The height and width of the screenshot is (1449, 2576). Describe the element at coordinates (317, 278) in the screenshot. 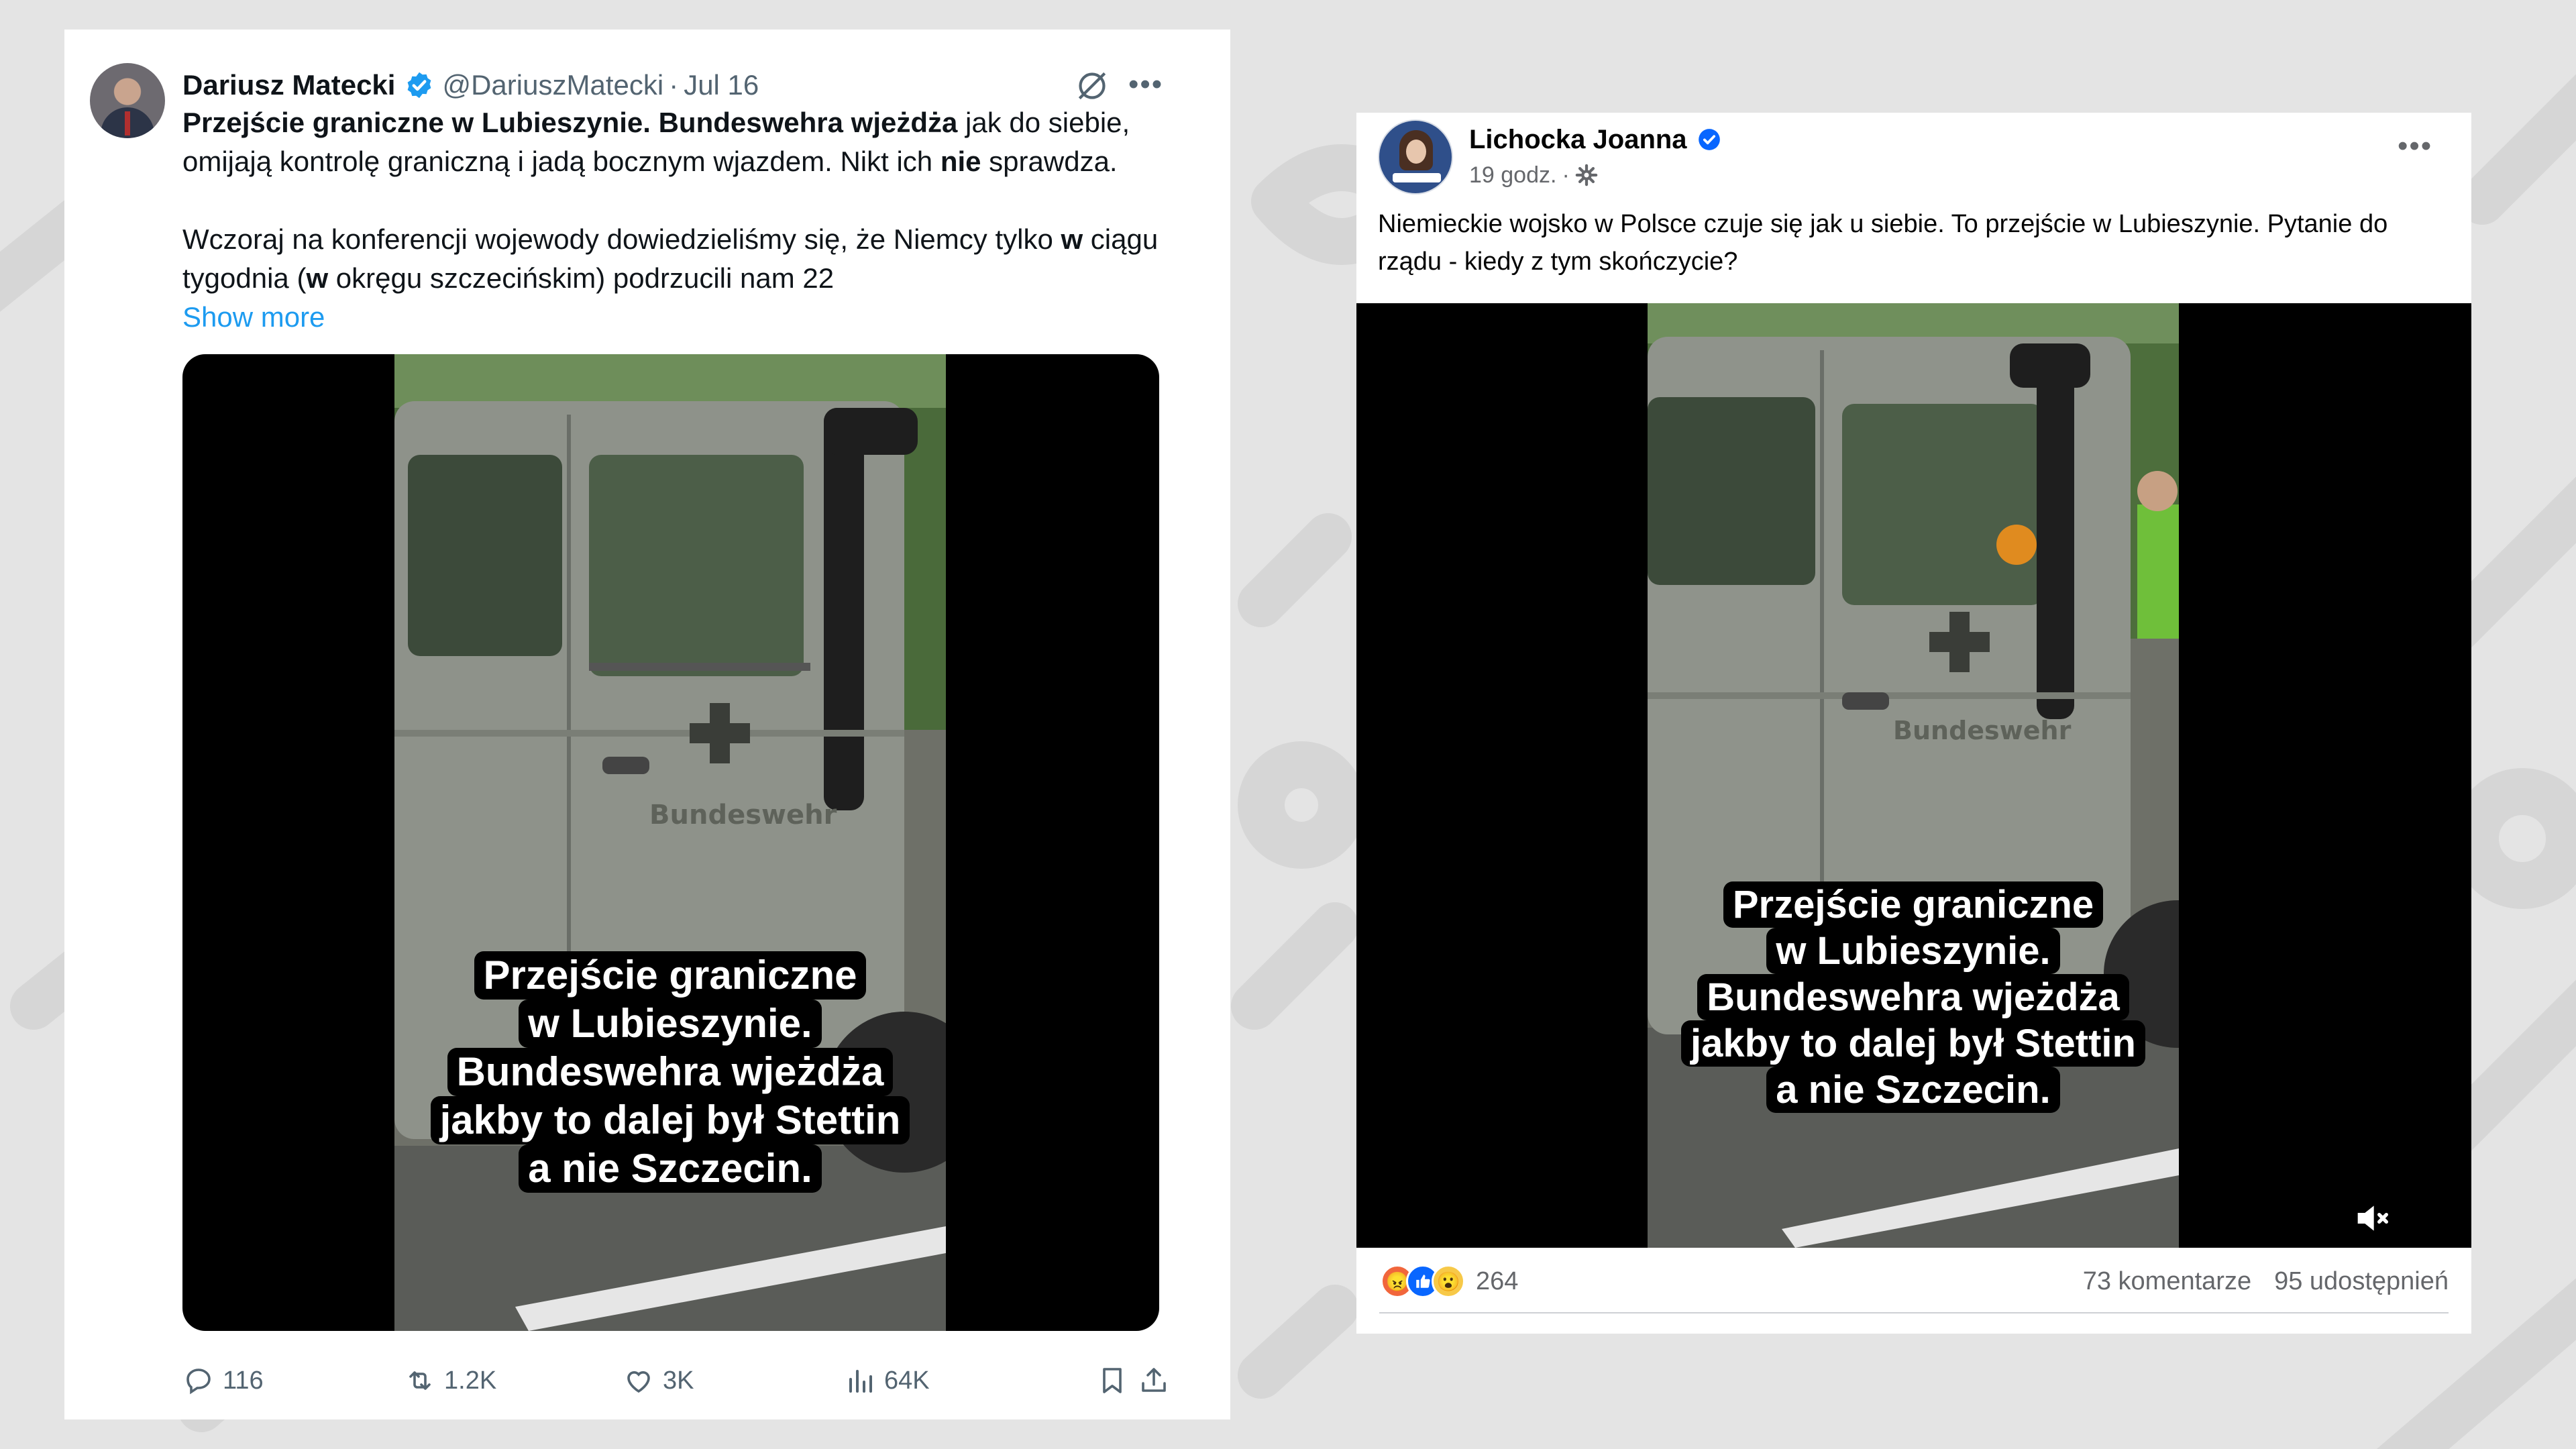

I see `tweet-text-bold-4: w` at that location.